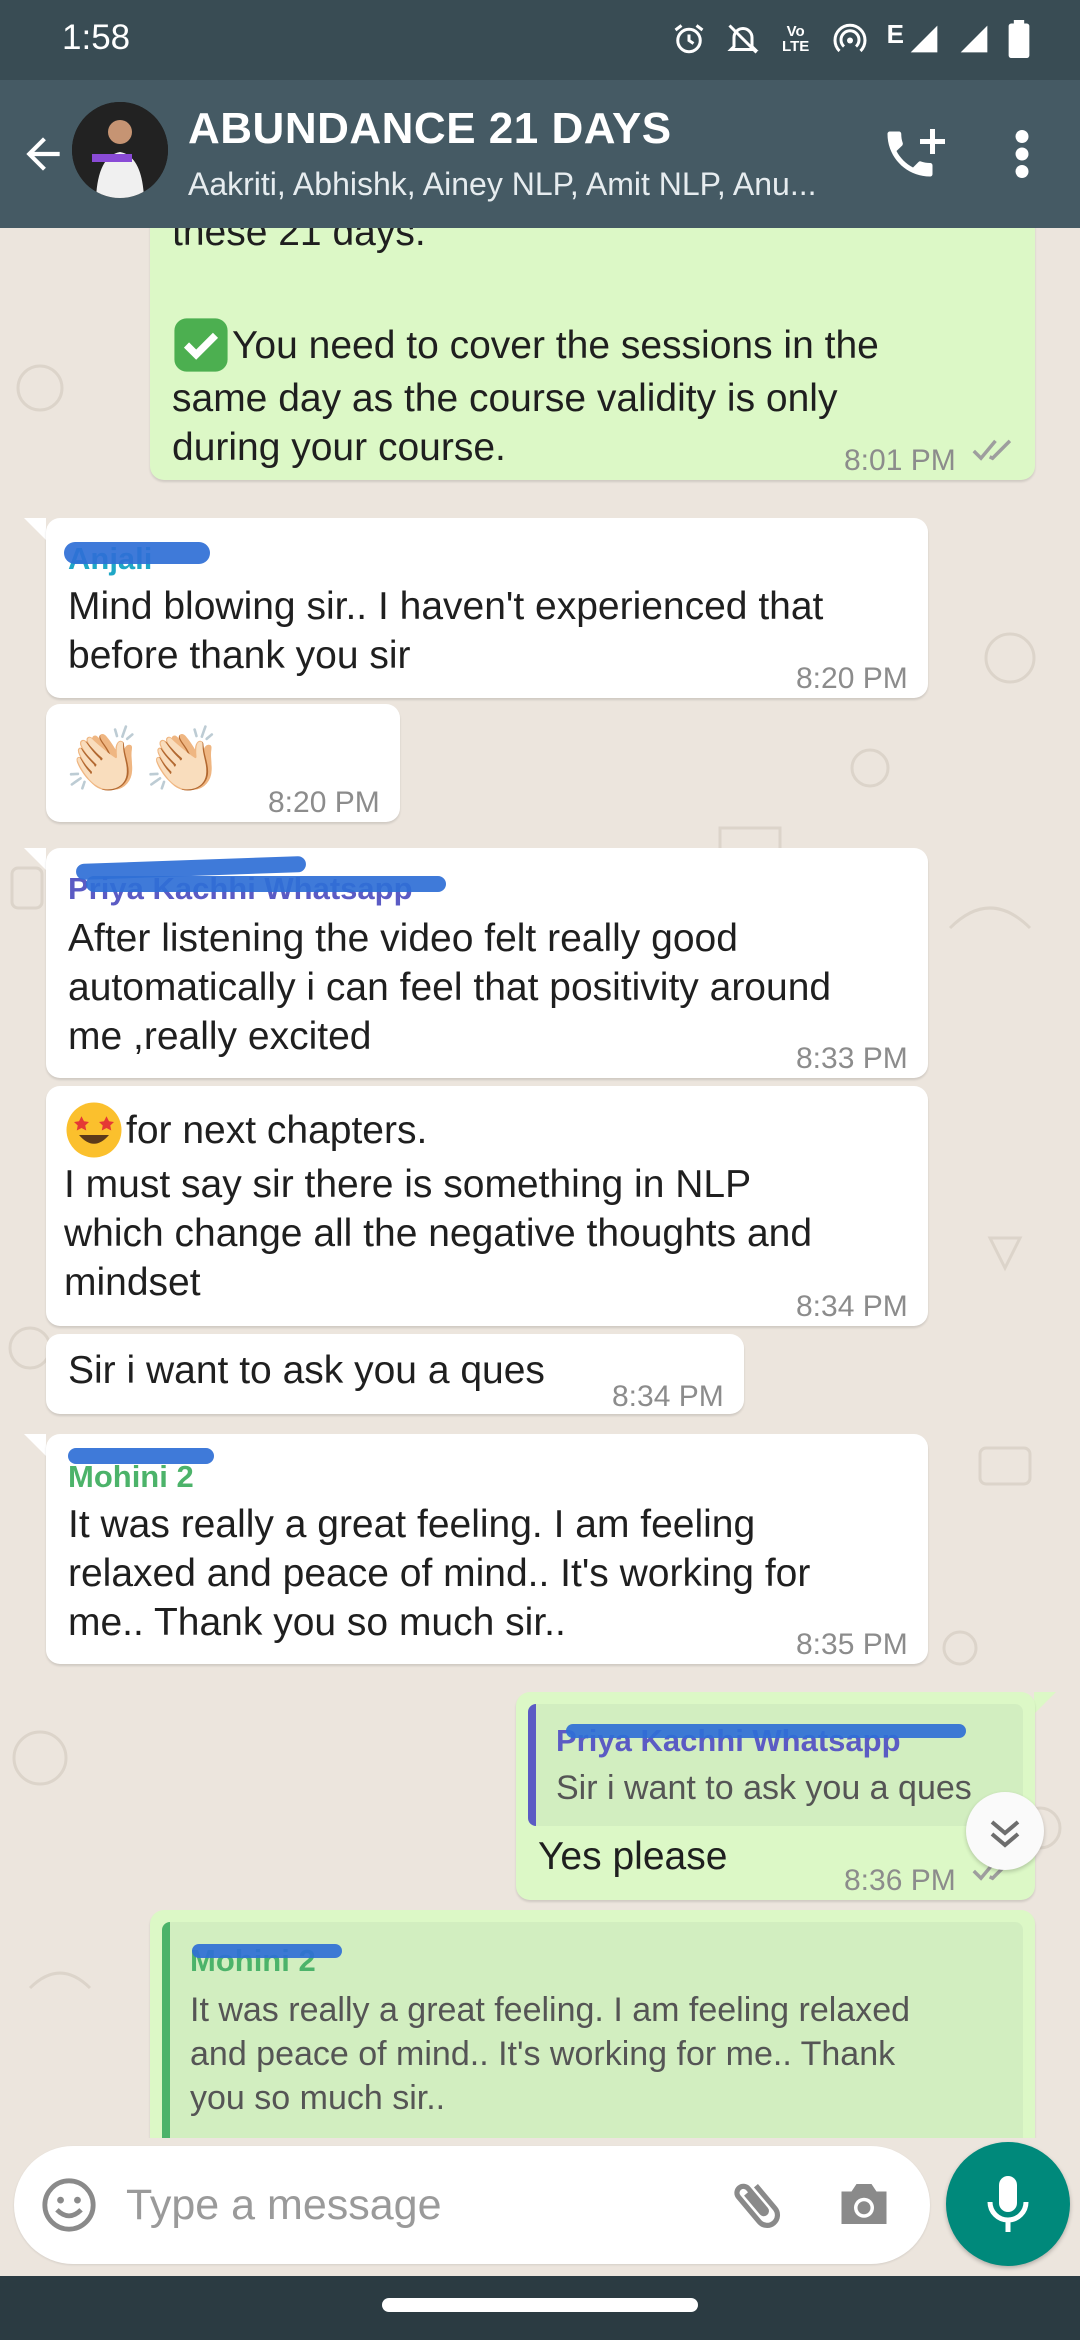 This screenshot has width=1080, height=2340. Describe the element at coordinates (689, 39) in the screenshot. I see `alarm-icon` at that location.